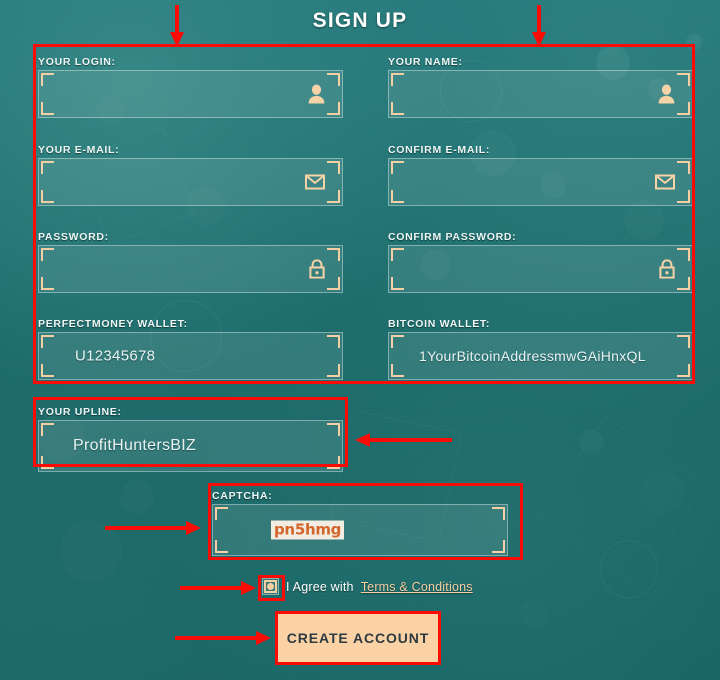  I want to click on field-upline: YOUR UPLINE: ProfitHuntersBIZ, so click(190, 439).